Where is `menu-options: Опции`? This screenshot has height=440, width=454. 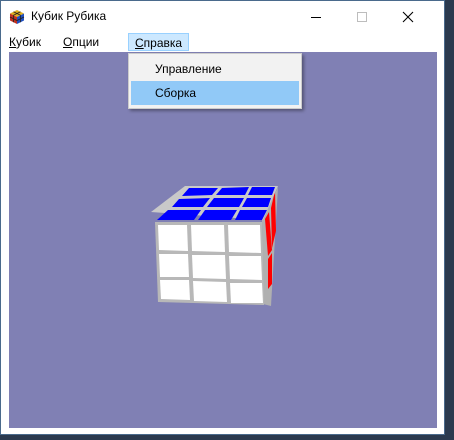
menu-options: Опции is located at coordinates (81, 42).